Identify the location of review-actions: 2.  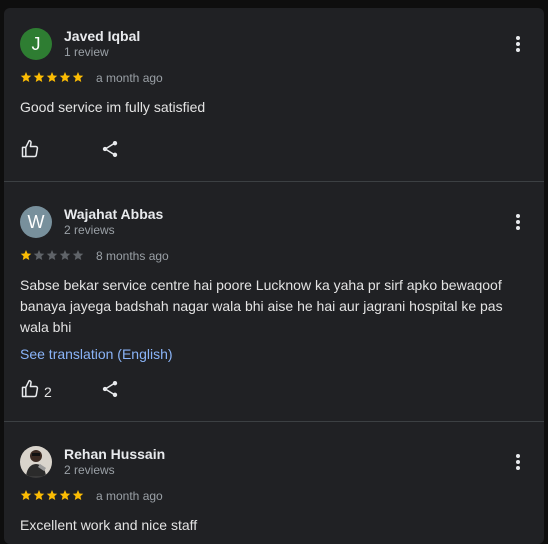
(69, 391).